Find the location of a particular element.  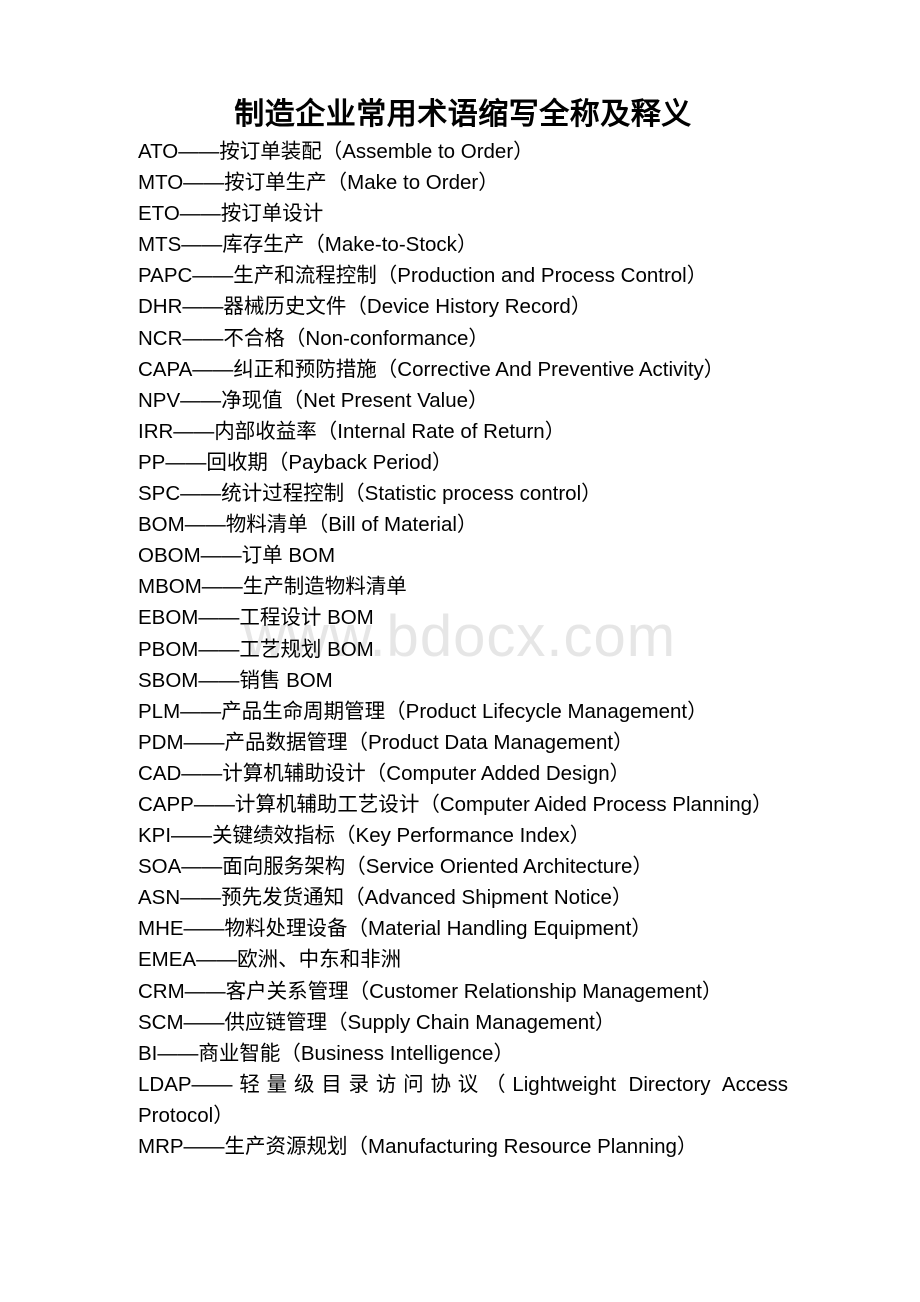

term-line: EMEA——欧洲、中东和非洲 is located at coordinates (270, 960).